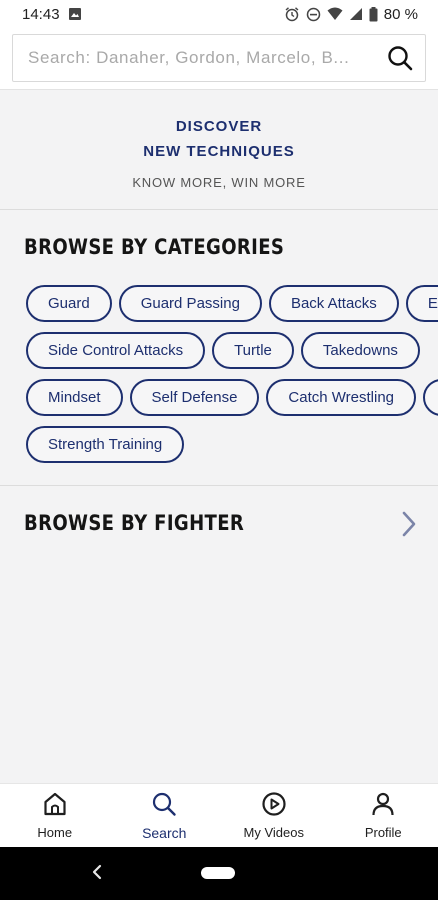  I want to click on battery-percent: 80 %, so click(400, 14).